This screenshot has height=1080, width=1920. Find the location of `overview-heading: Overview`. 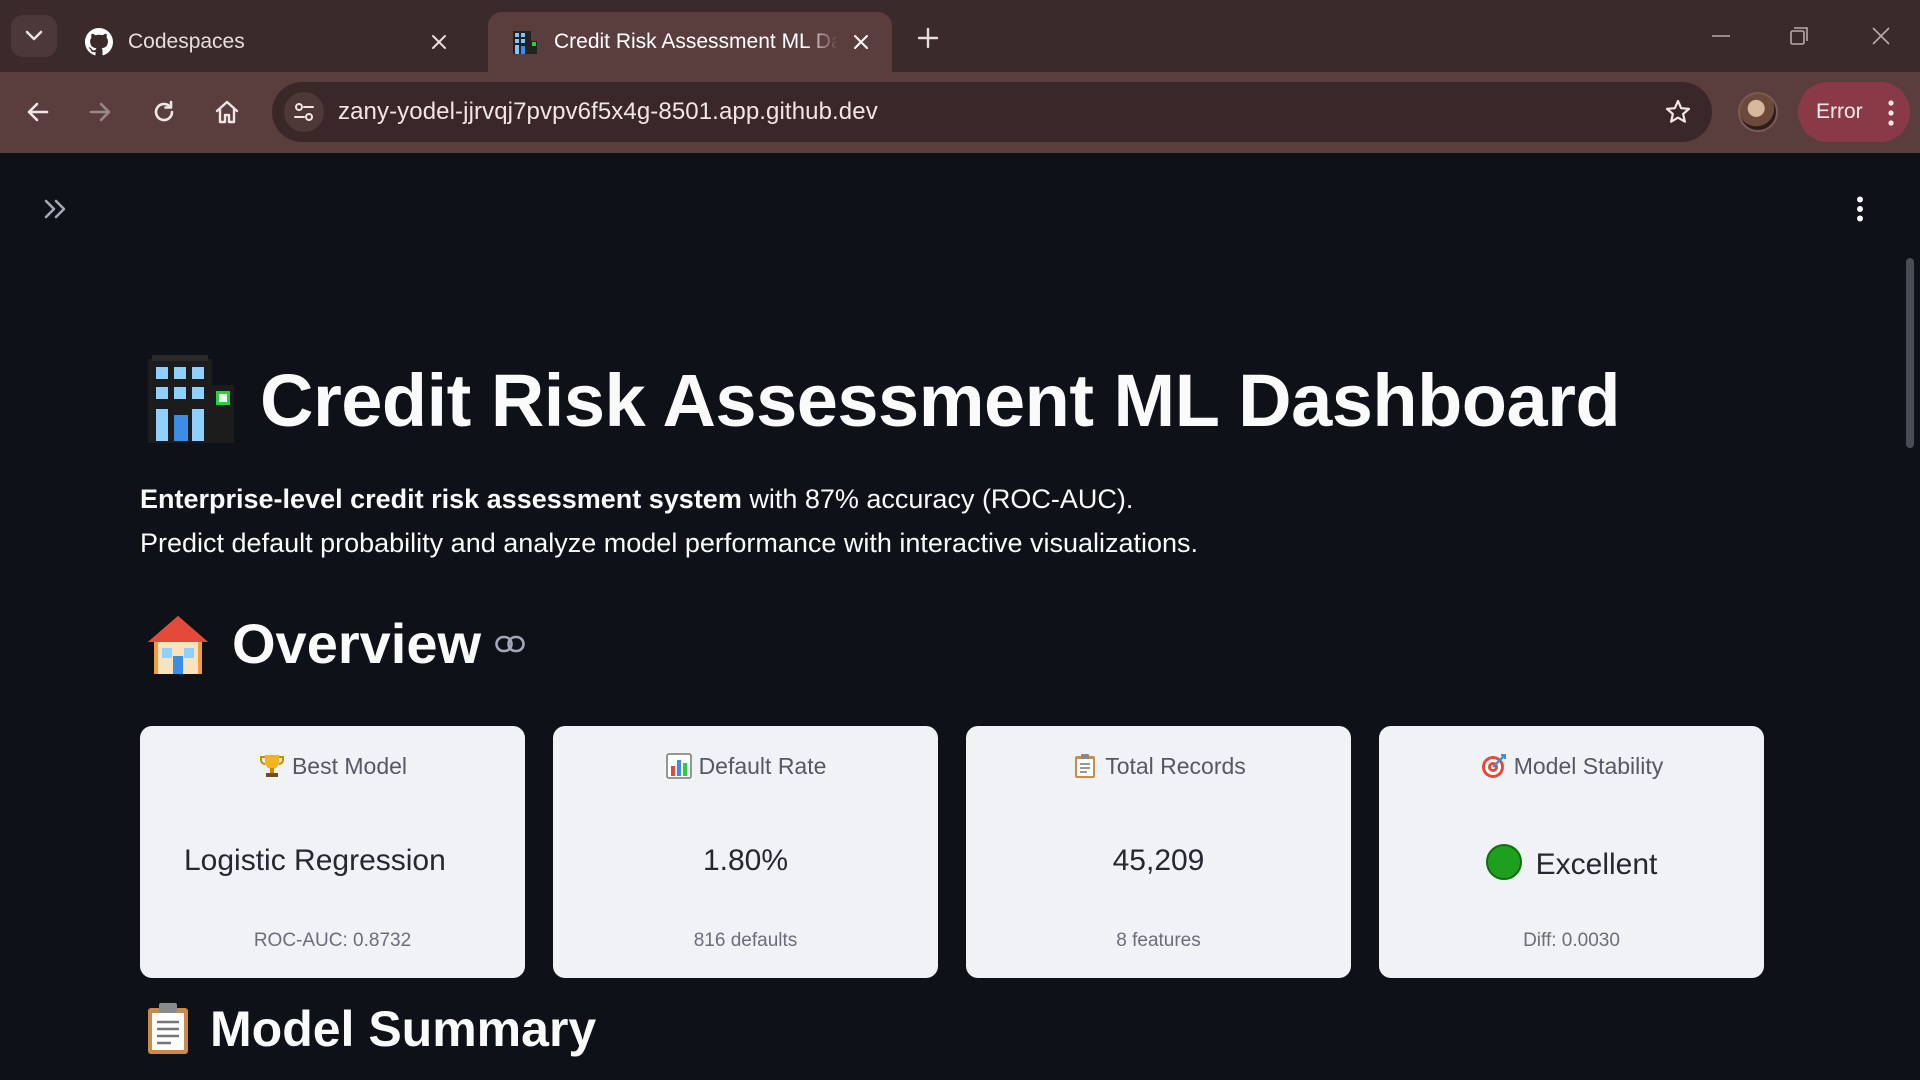

overview-heading: Overview is located at coordinates (335, 643).